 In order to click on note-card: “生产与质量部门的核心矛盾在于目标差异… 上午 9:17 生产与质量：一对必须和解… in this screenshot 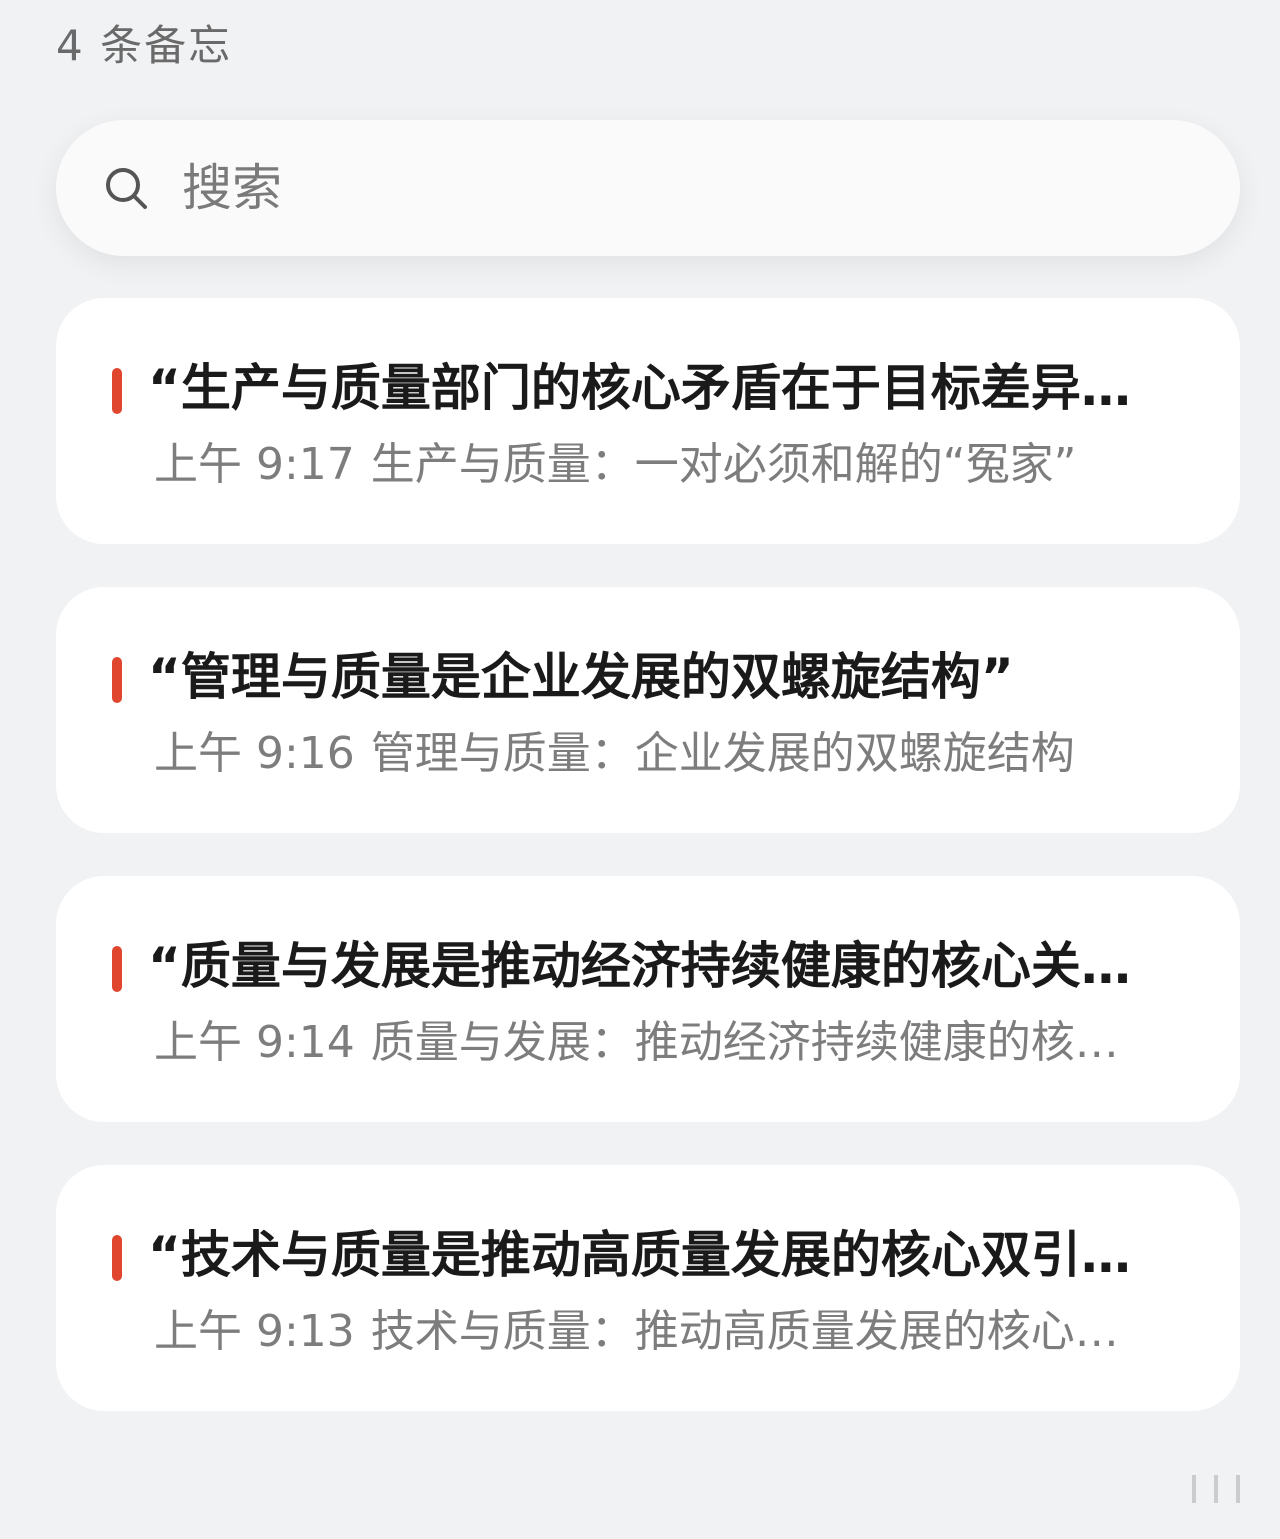, I will do `click(648, 421)`.